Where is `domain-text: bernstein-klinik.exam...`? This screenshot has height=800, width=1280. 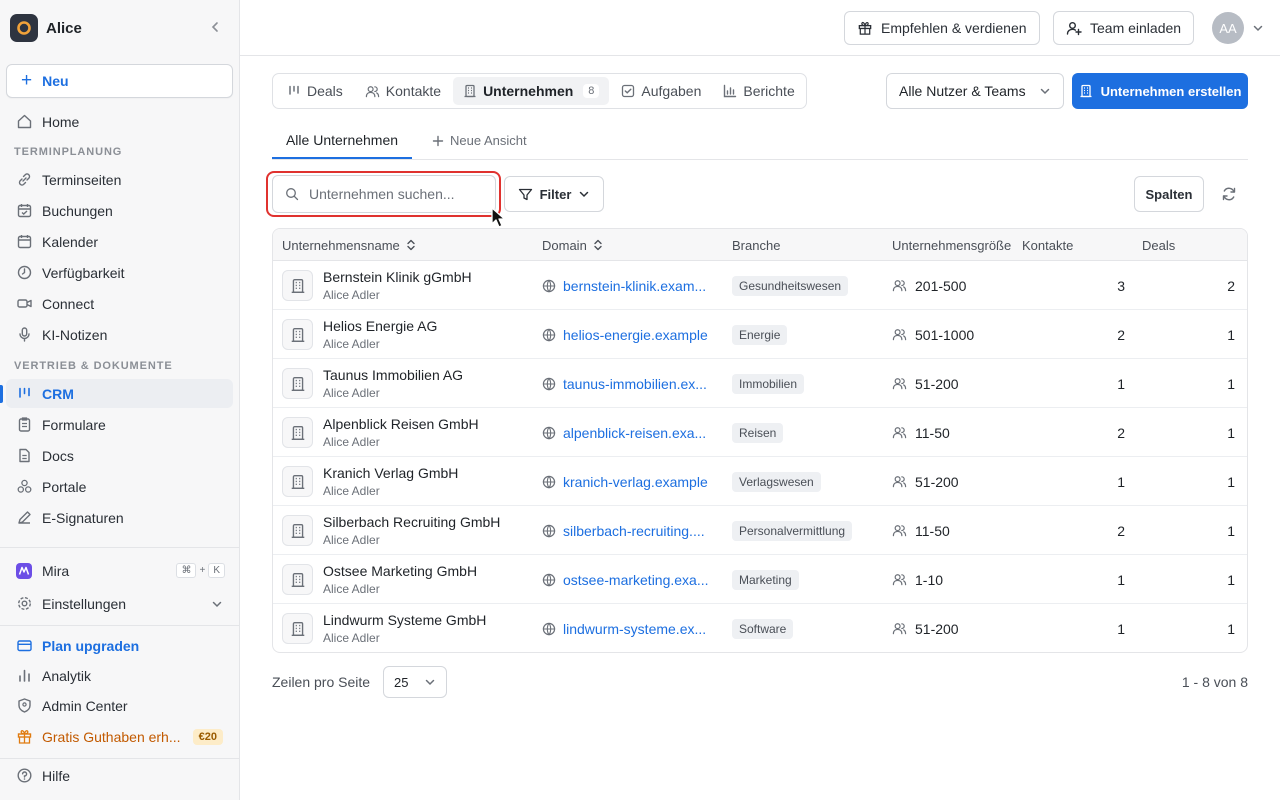 domain-text: bernstein-klinik.exam... is located at coordinates (635, 285).